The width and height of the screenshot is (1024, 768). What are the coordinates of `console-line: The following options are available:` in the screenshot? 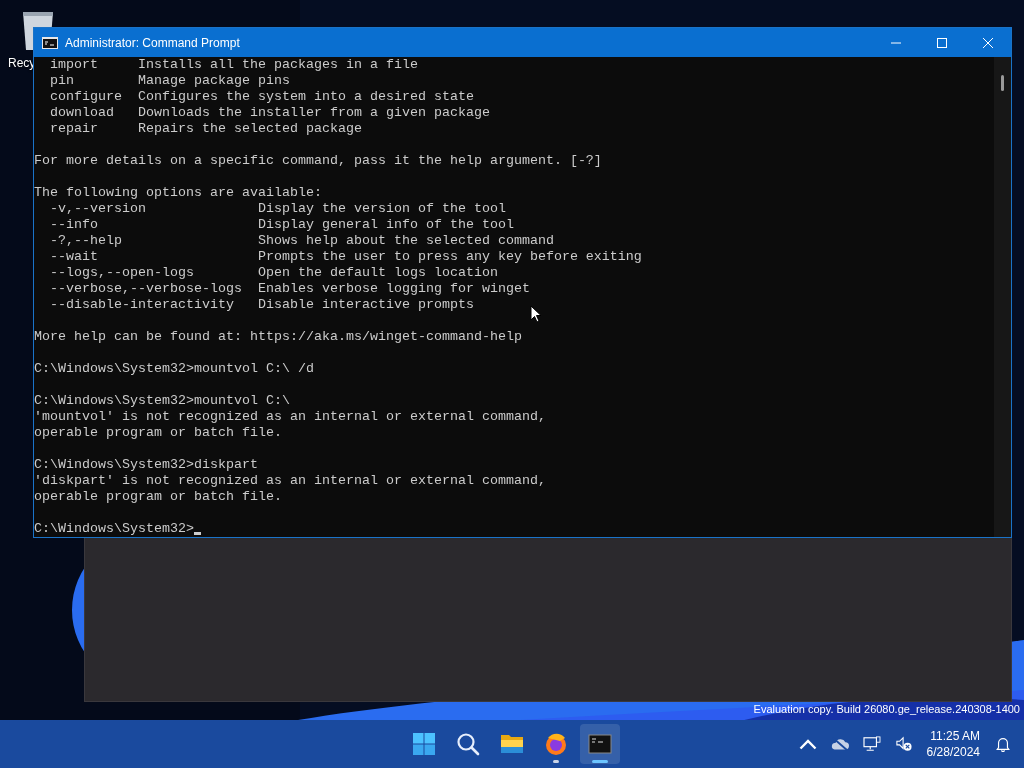 It's located at (178, 193).